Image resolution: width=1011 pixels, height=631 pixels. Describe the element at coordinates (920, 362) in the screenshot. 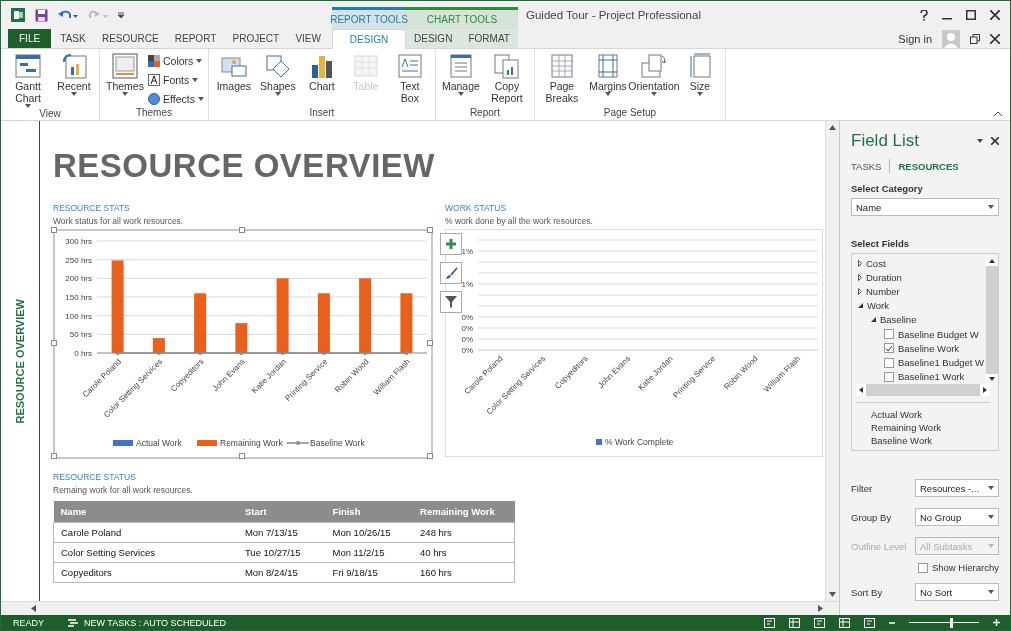

I see `tree-item: Baseline1 Budget W` at that location.